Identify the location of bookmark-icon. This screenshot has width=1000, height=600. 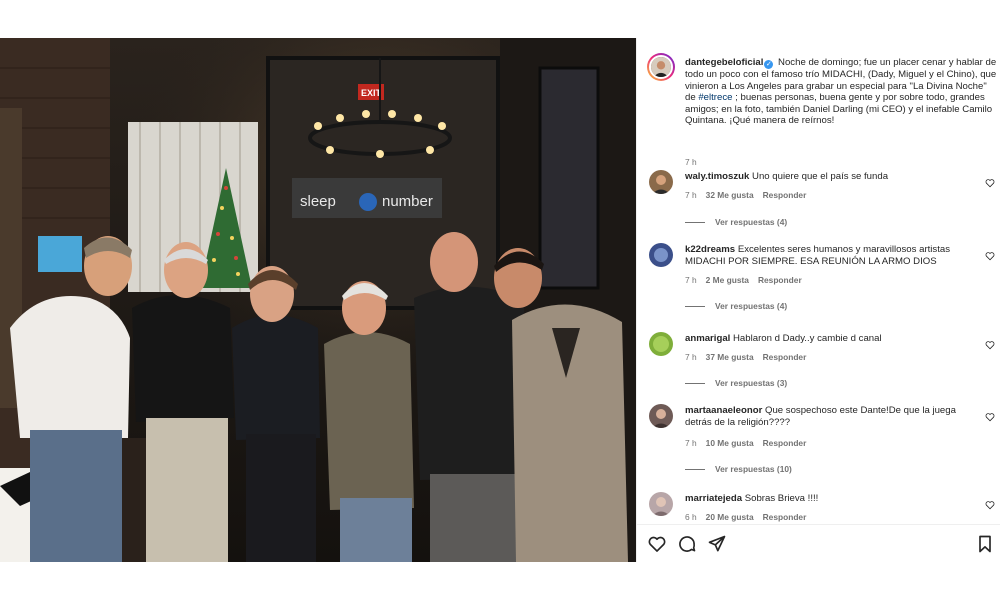
(985, 544).